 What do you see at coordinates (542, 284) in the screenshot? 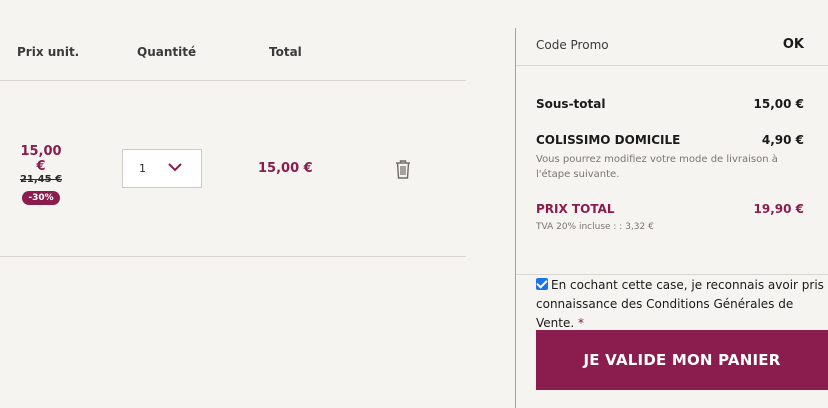
I see `terms-checkbox` at bounding box center [542, 284].